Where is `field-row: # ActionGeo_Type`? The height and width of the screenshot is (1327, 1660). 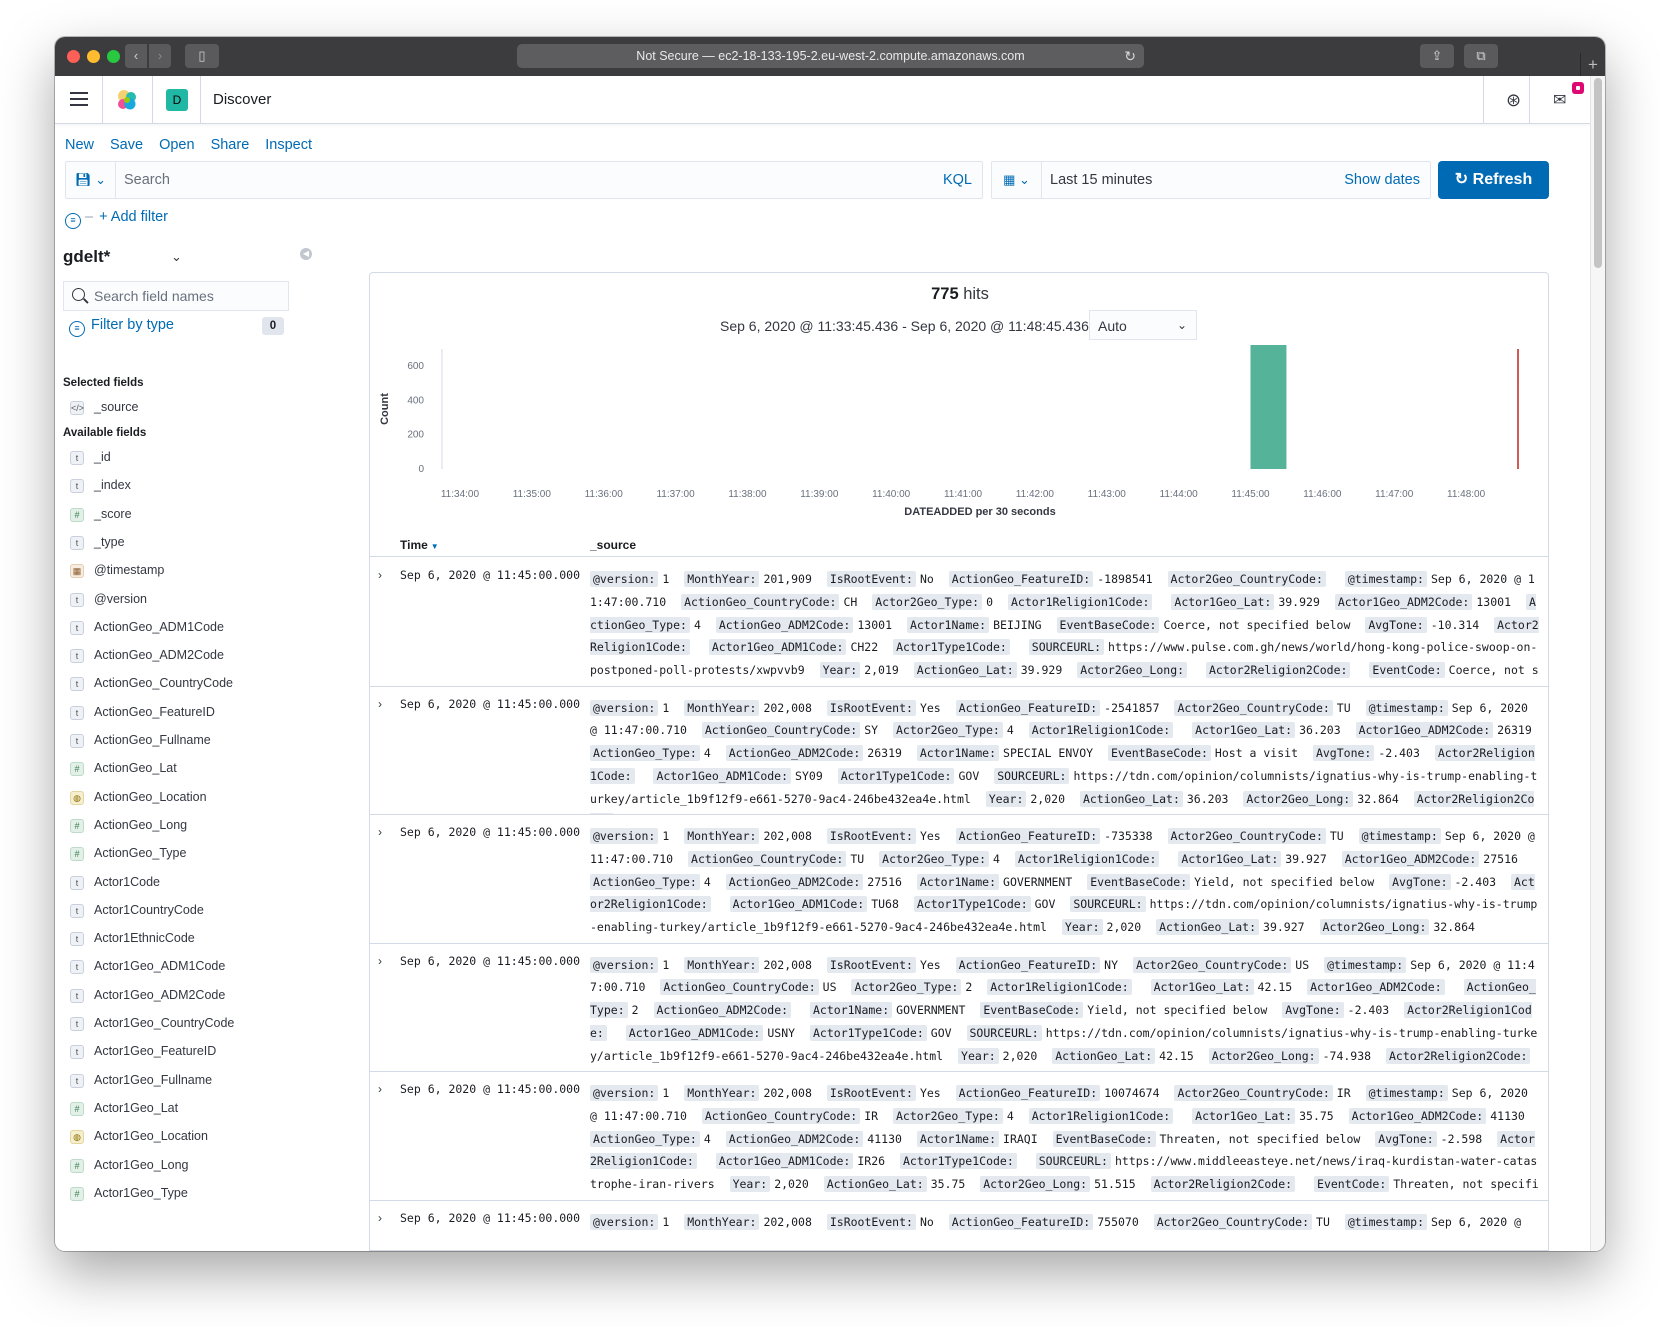 field-row: # ActionGeo_Type is located at coordinates (208, 855).